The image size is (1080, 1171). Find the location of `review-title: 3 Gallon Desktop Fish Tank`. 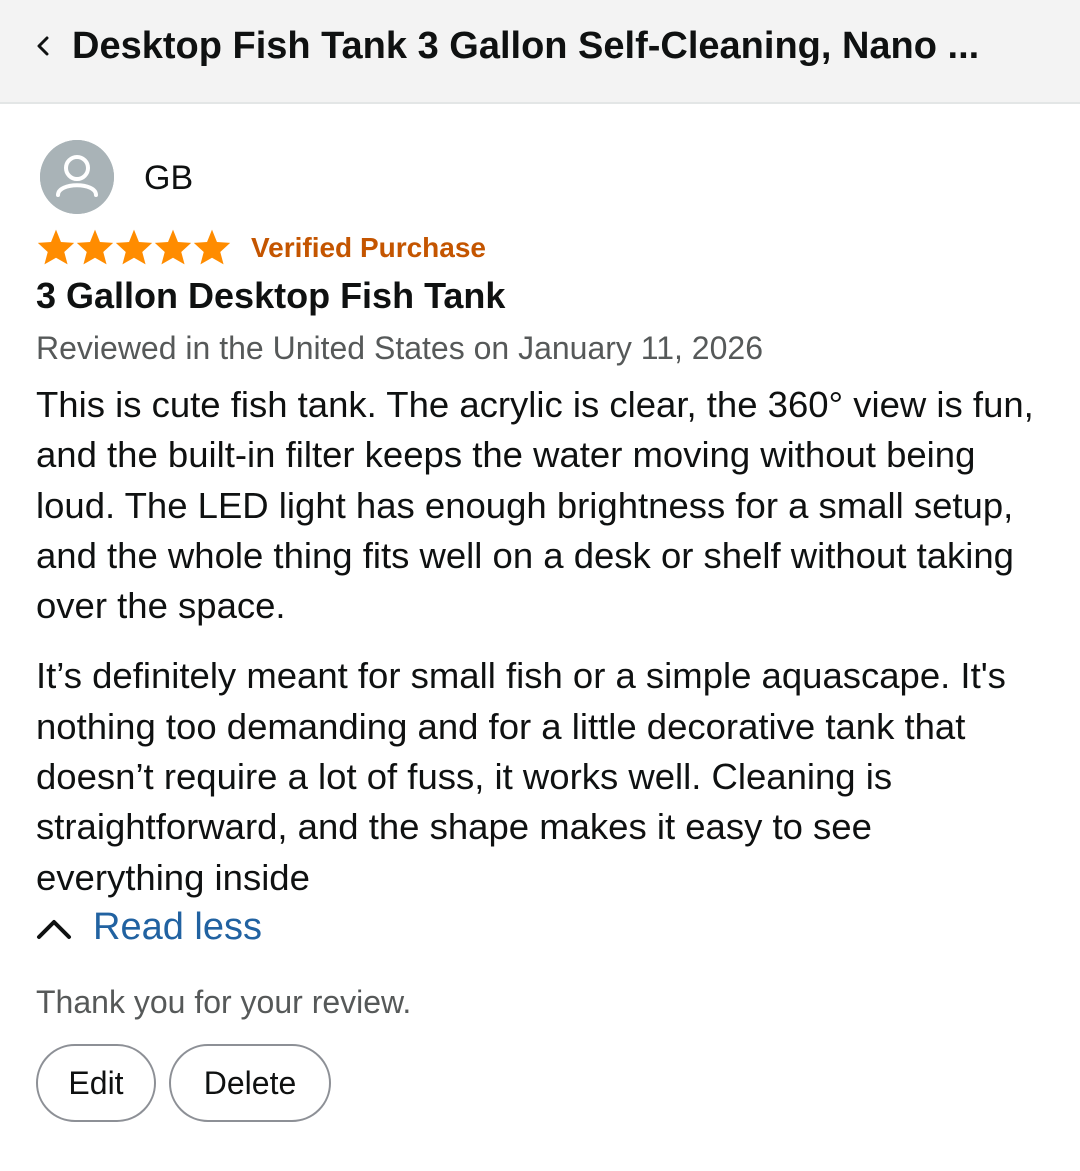

review-title: 3 Gallon Desktop Fish Tank is located at coordinates (271, 295).